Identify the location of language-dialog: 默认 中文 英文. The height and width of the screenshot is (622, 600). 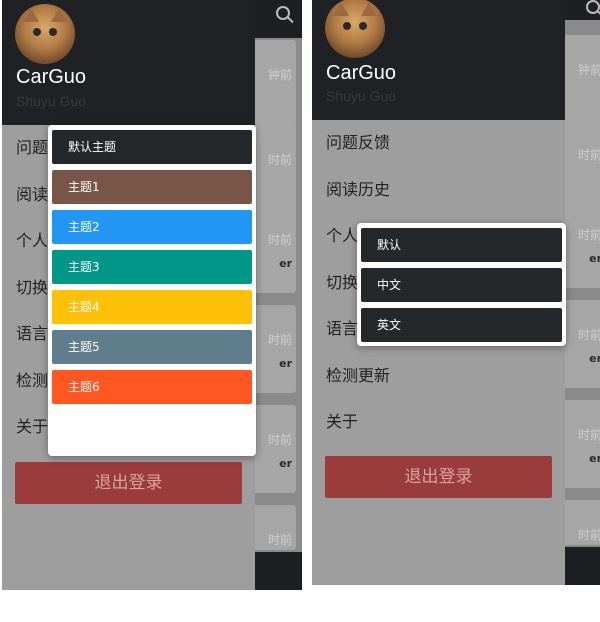
(461, 284).